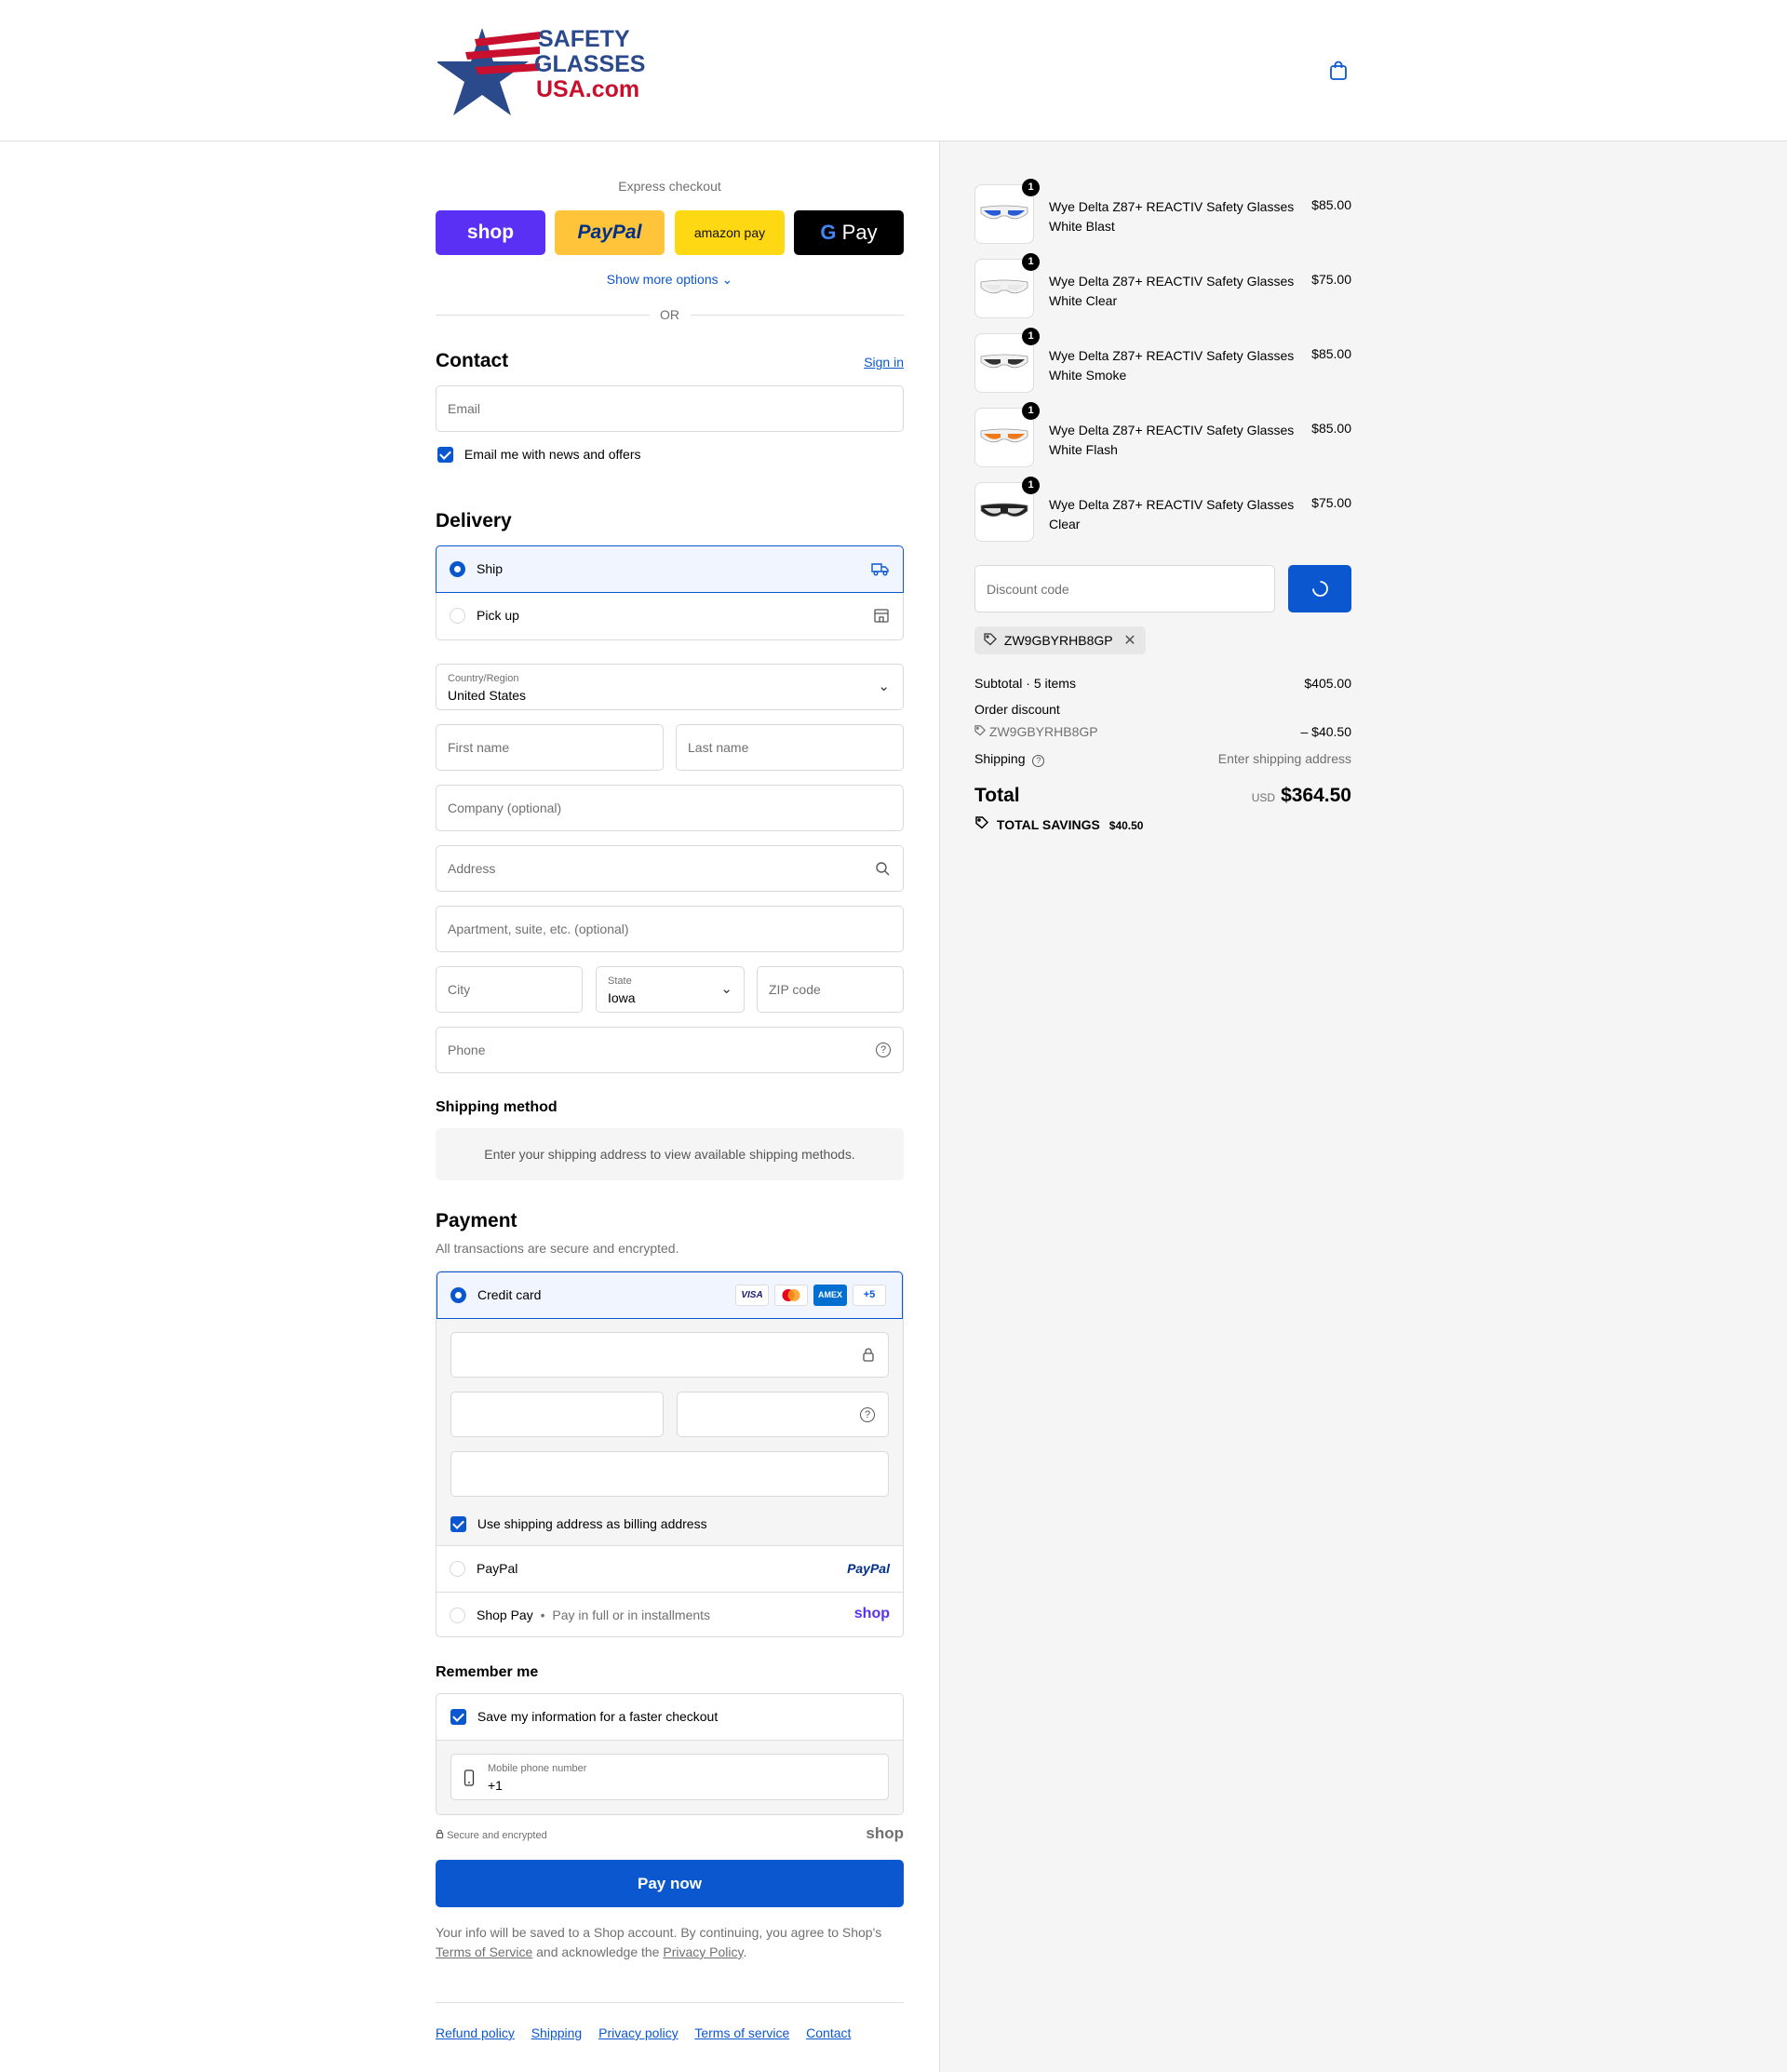 The width and height of the screenshot is (1787, 2072). What do you see at coordinates (730, 233) in the screenshot?
I see `amazon-pay-button: amazon pay` at bounding box center [730, 233].